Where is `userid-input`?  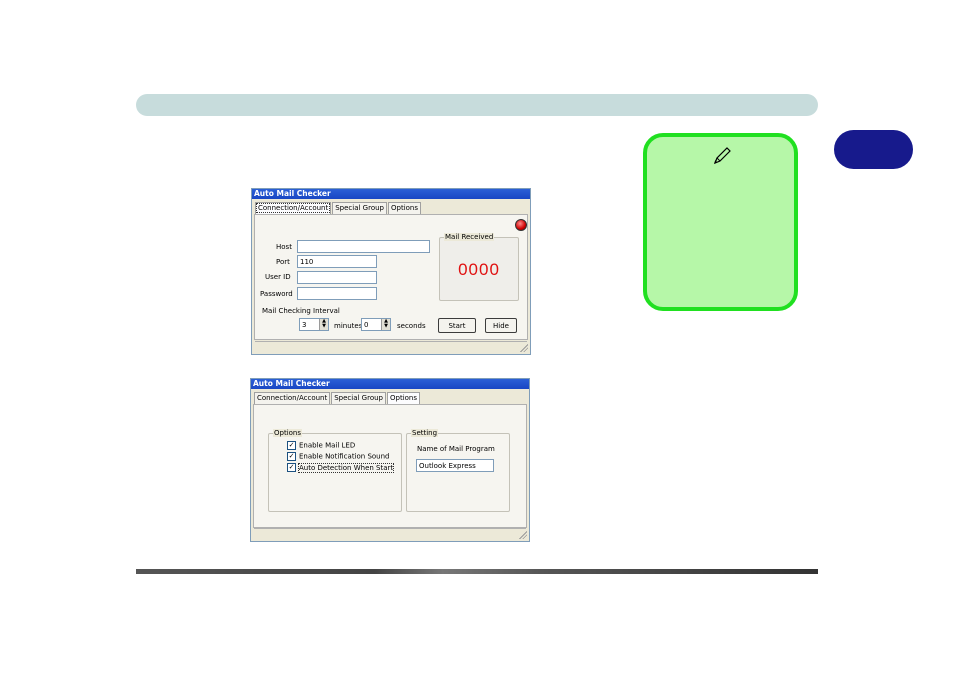
userid-input is located at coordinates (337, 277).